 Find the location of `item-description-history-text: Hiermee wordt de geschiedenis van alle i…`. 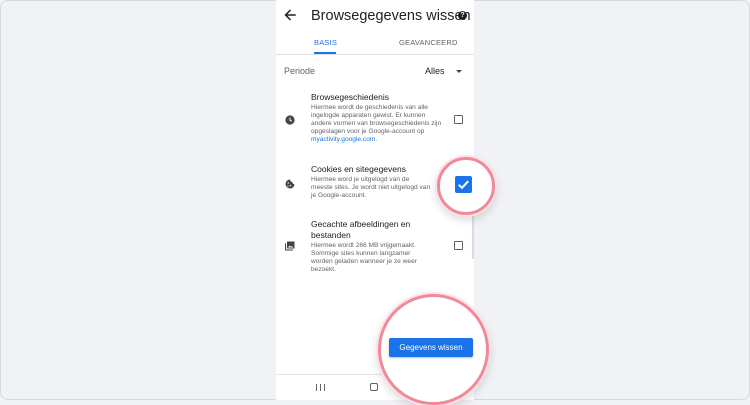

item-description-history-text: Hiermee wordt de geschiedenis van alle i… is located at coordinates (376, 119).